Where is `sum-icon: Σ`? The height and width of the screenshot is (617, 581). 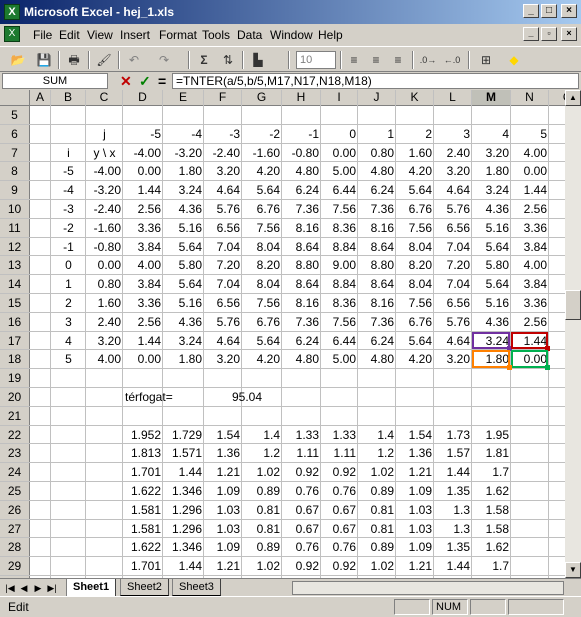
sum-icon: Σ is located at coordinates (204, 60).